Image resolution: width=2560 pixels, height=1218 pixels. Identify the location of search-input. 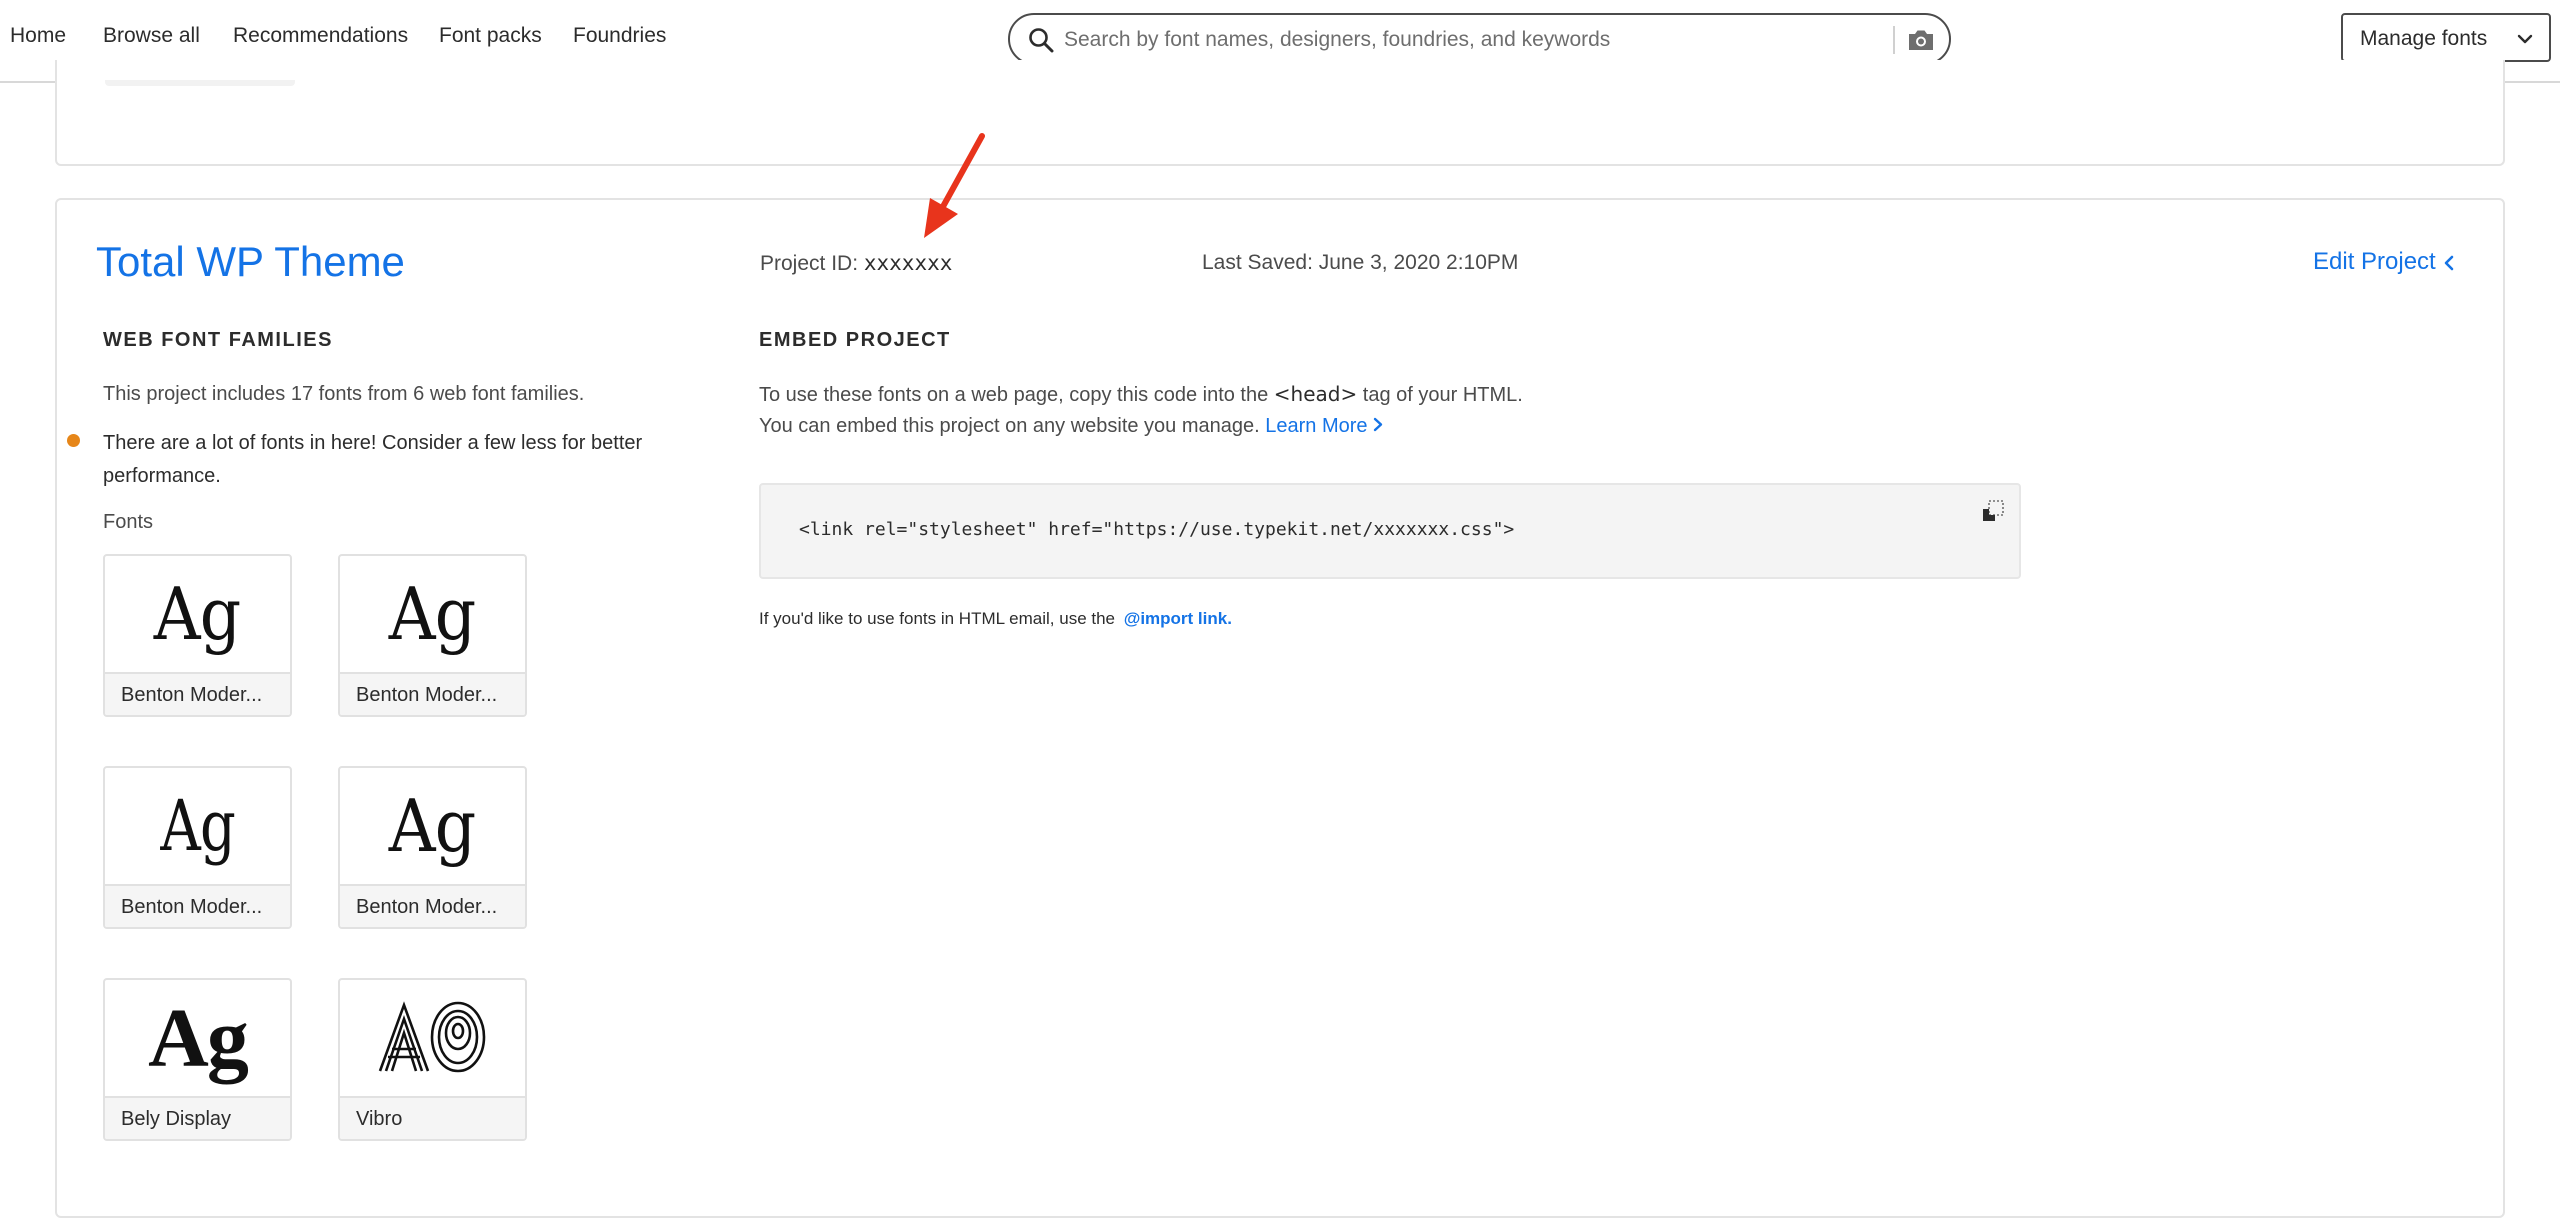
(1474, 40).